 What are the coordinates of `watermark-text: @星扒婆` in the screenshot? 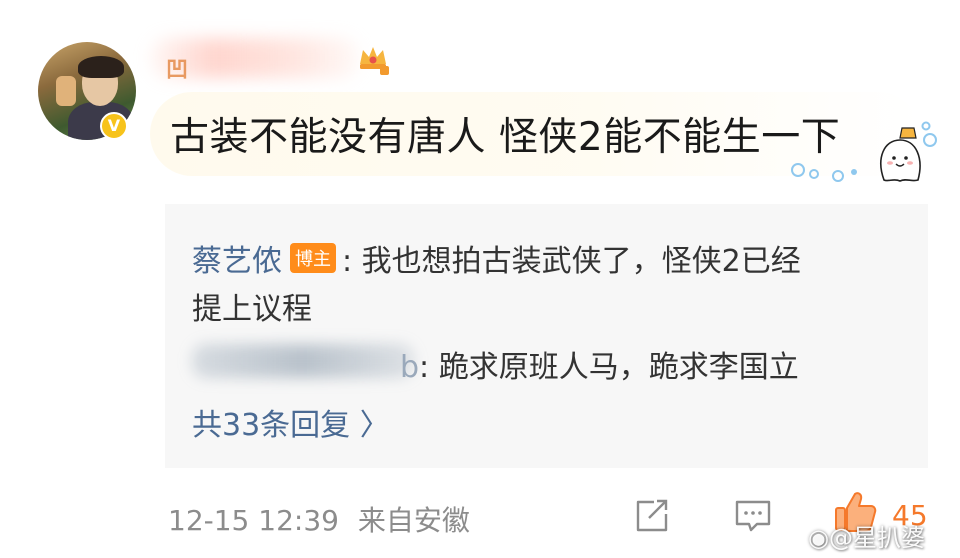 It's located at (876, 538).